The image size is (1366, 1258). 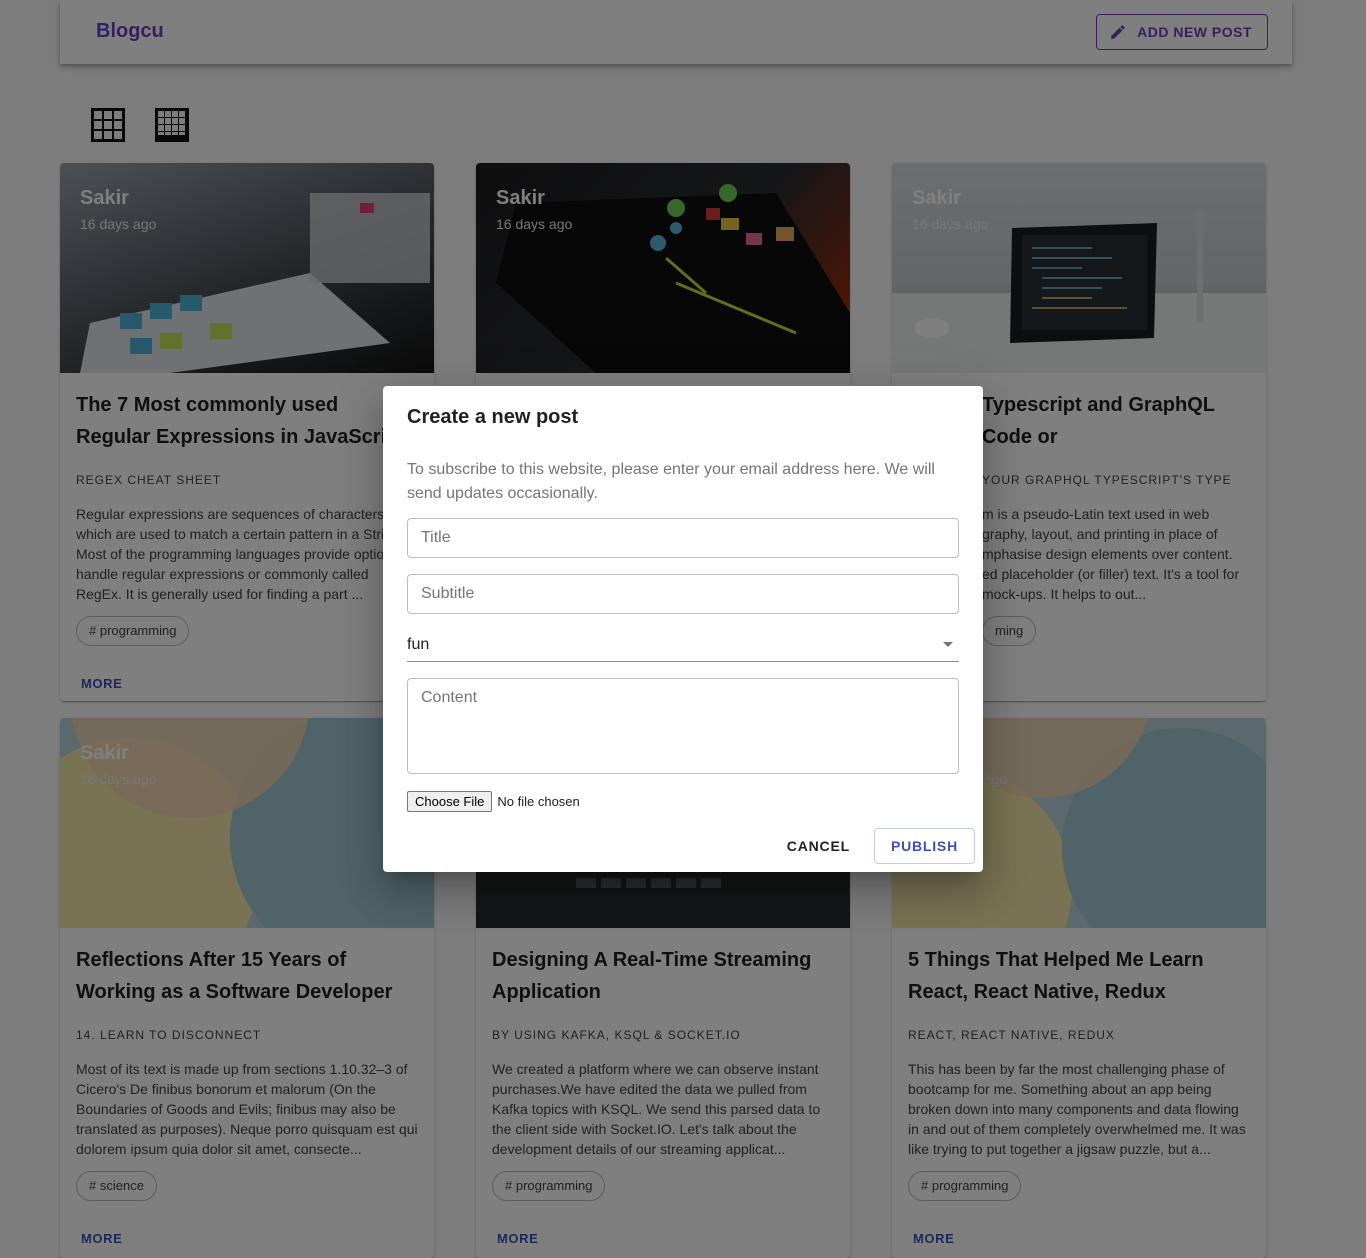 I want to click on category-select: fun, so click(x=683, y=646).